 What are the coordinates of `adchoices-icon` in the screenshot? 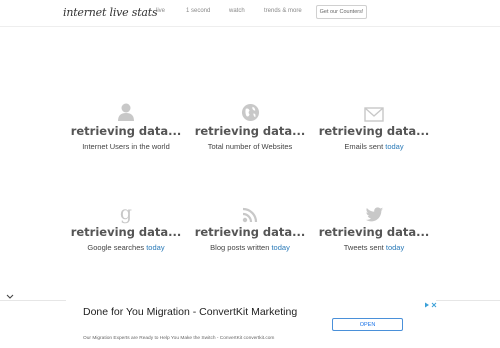 It's located at (430, 305).